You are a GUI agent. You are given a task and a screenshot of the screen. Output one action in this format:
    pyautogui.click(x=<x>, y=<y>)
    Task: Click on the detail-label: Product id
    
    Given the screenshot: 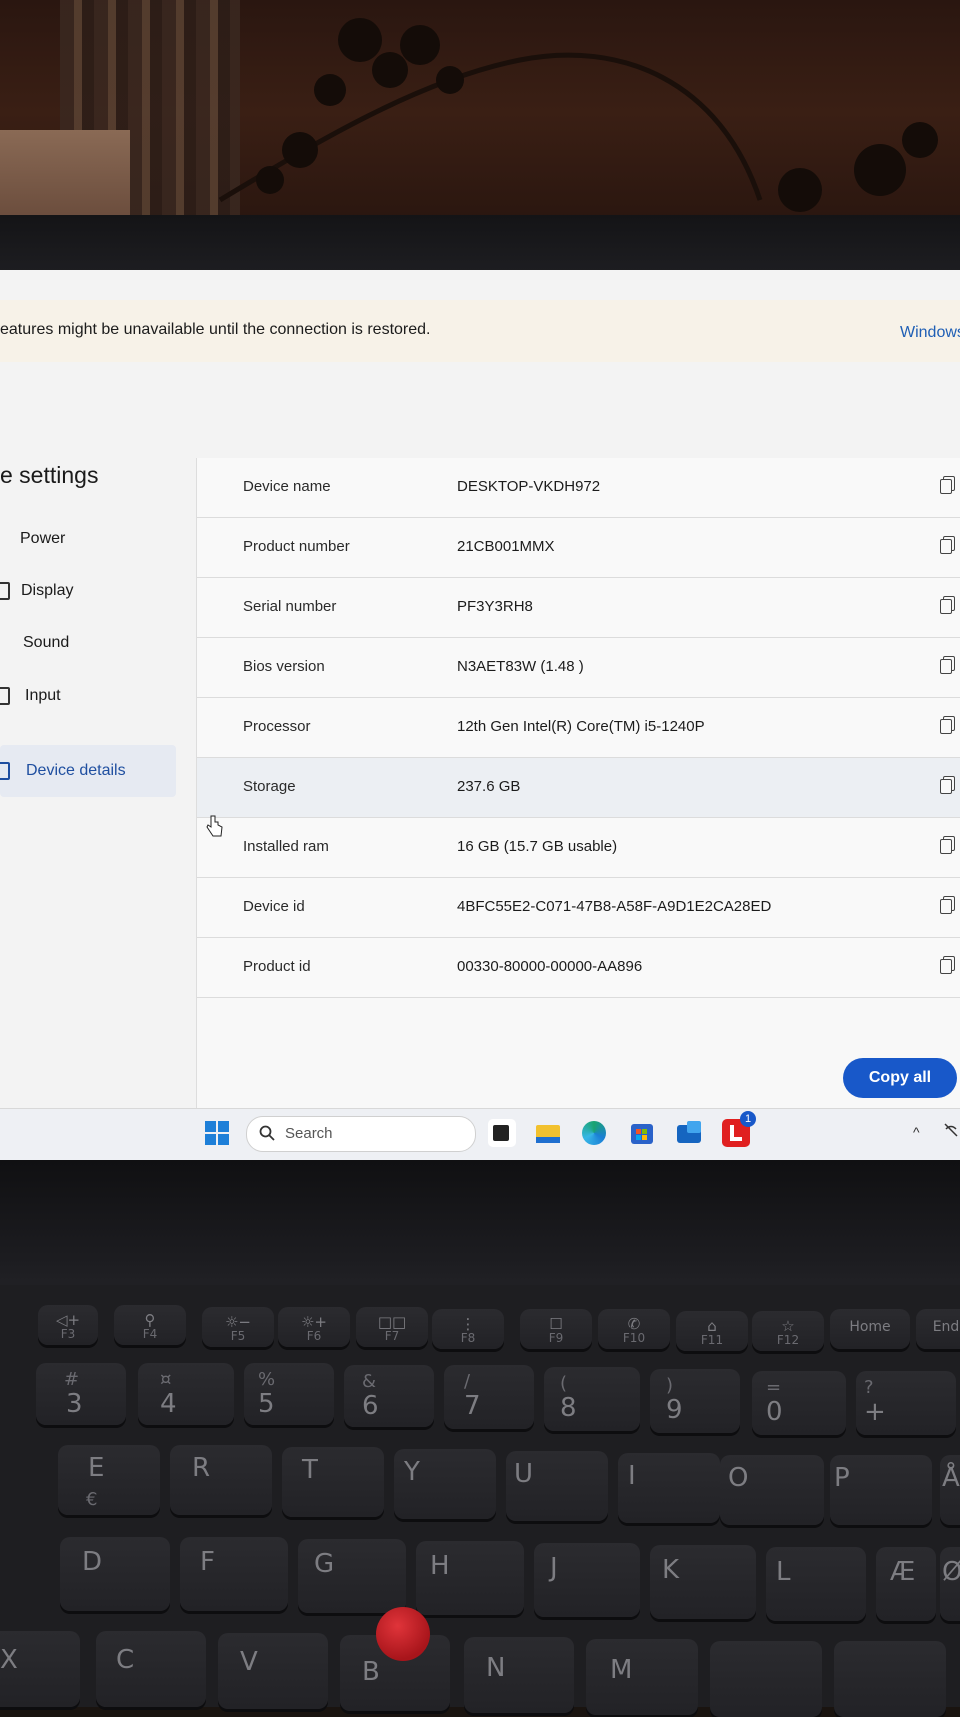 What is the action you would take?
    pyautogui.click(x=277, y=966)
    